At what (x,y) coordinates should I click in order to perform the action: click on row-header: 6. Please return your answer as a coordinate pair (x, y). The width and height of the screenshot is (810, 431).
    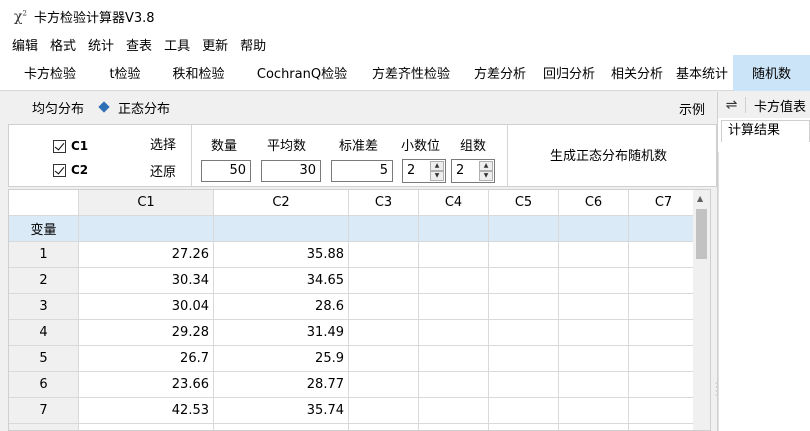
    Looking at the image, I should click on (44, 385).